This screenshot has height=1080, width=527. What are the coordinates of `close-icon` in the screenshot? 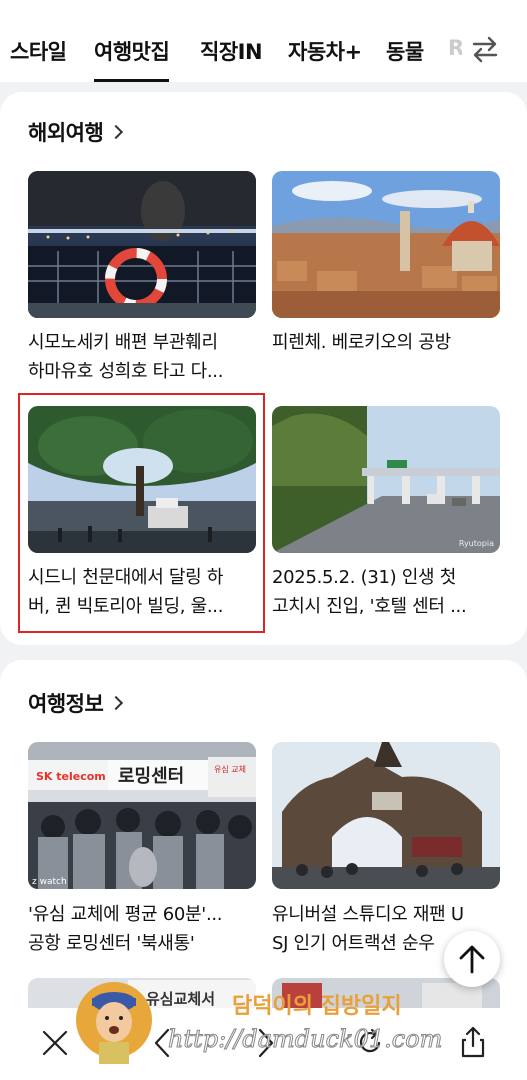 It's located at (55, 1042).